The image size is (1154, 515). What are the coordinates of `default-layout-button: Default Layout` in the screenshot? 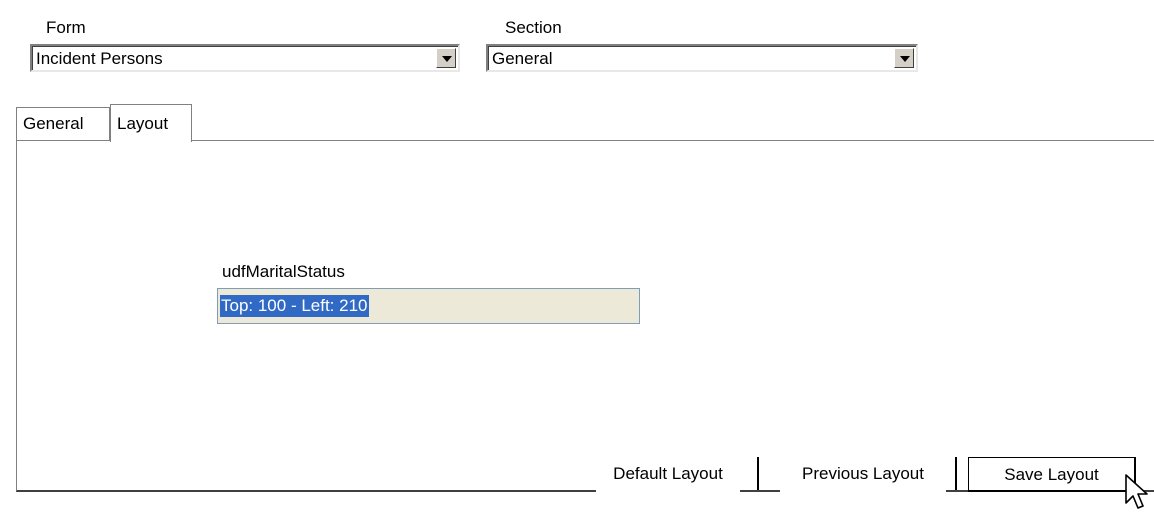 It's located at (668, 474).